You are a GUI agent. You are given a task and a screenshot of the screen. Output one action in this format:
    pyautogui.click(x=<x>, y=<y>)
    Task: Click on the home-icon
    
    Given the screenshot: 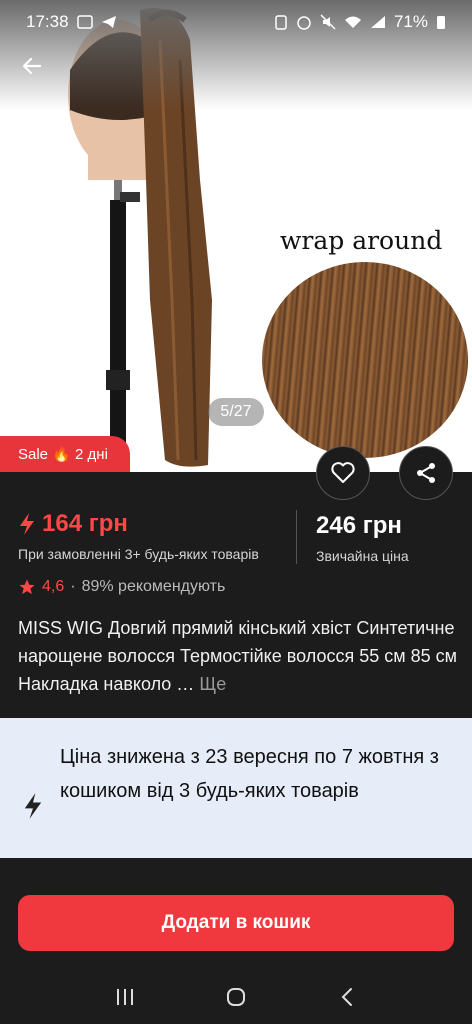 What is the action you would take?
    pyautogui.click(x=235, y=997)
    